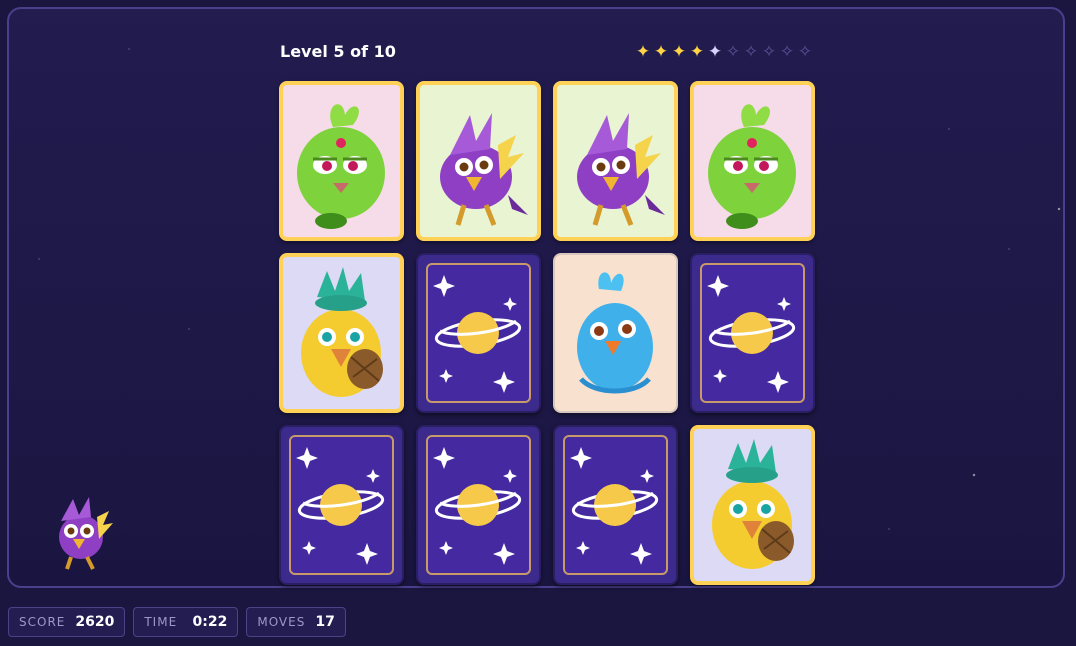 Image resolution: width=1076 pixels, height=646 pixels. Describe the element at coordinates (724, 52) in the screenshot. I see `star-rating: ✦ ✦ ✦ ✦ ✦ ✧ ✧ ✧ ✧ ✧` at that location.